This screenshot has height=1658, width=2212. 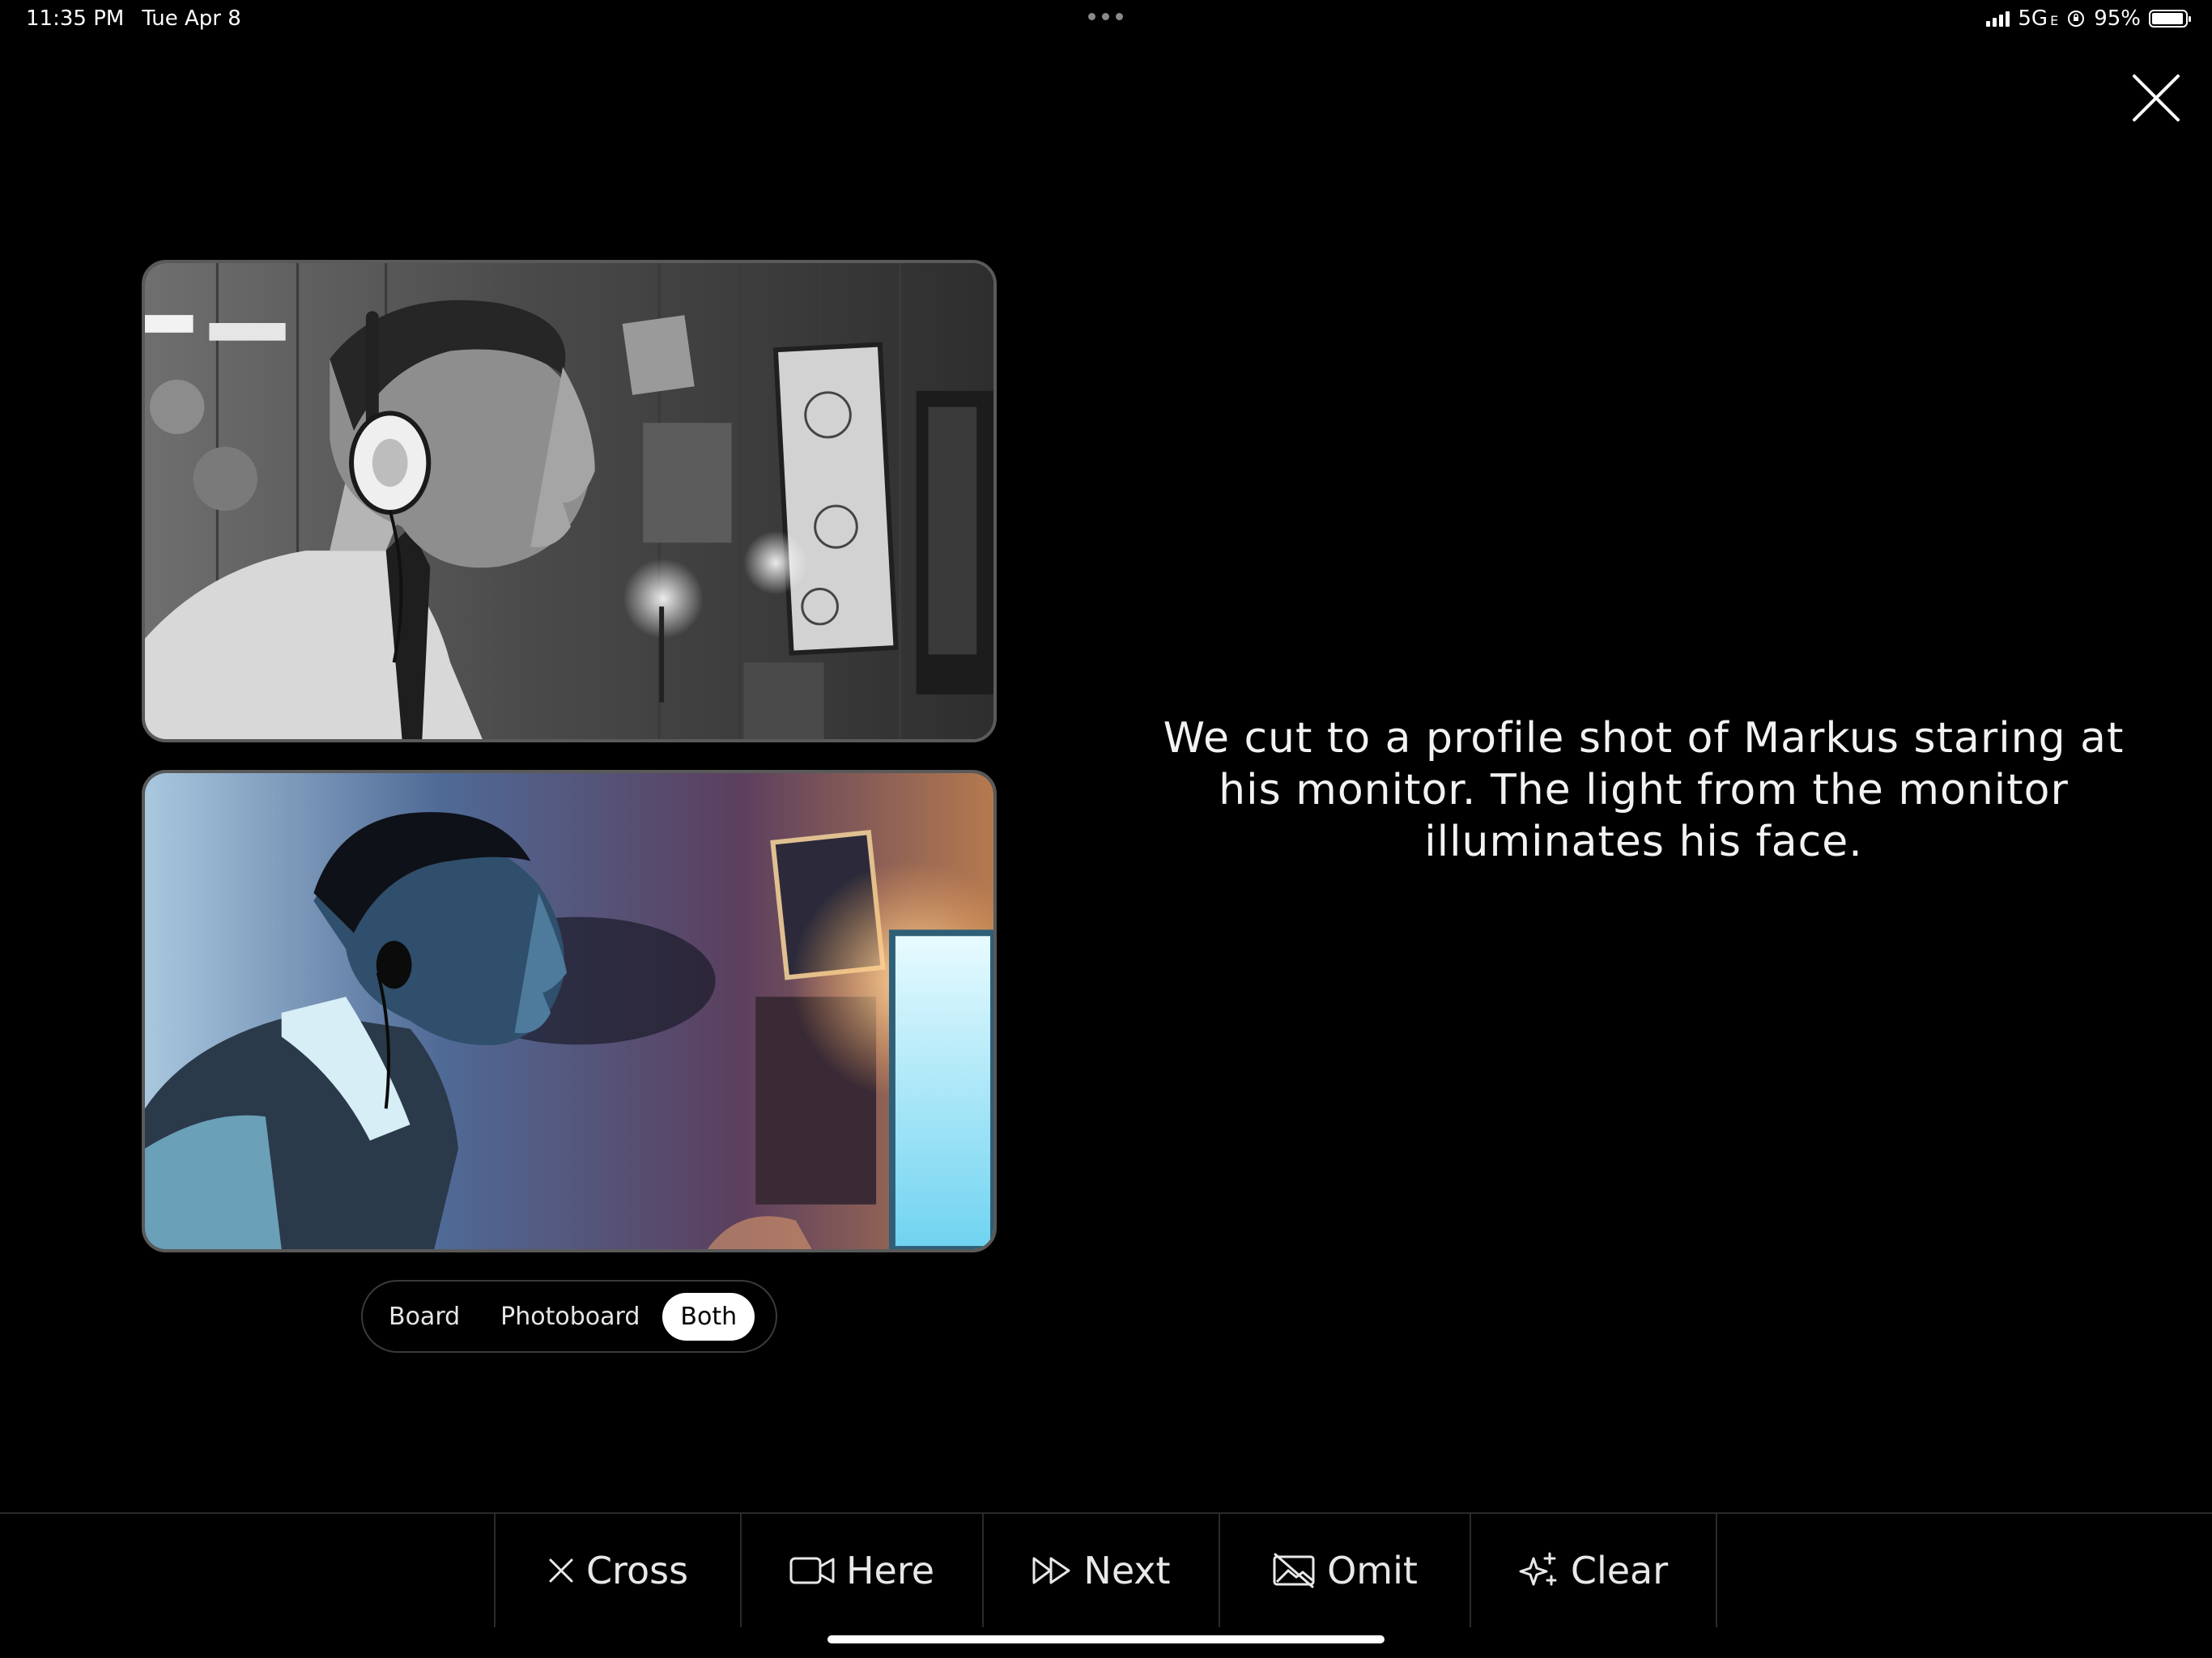 I want to click on cross-label: Cross, so click(x=637, y=1570).